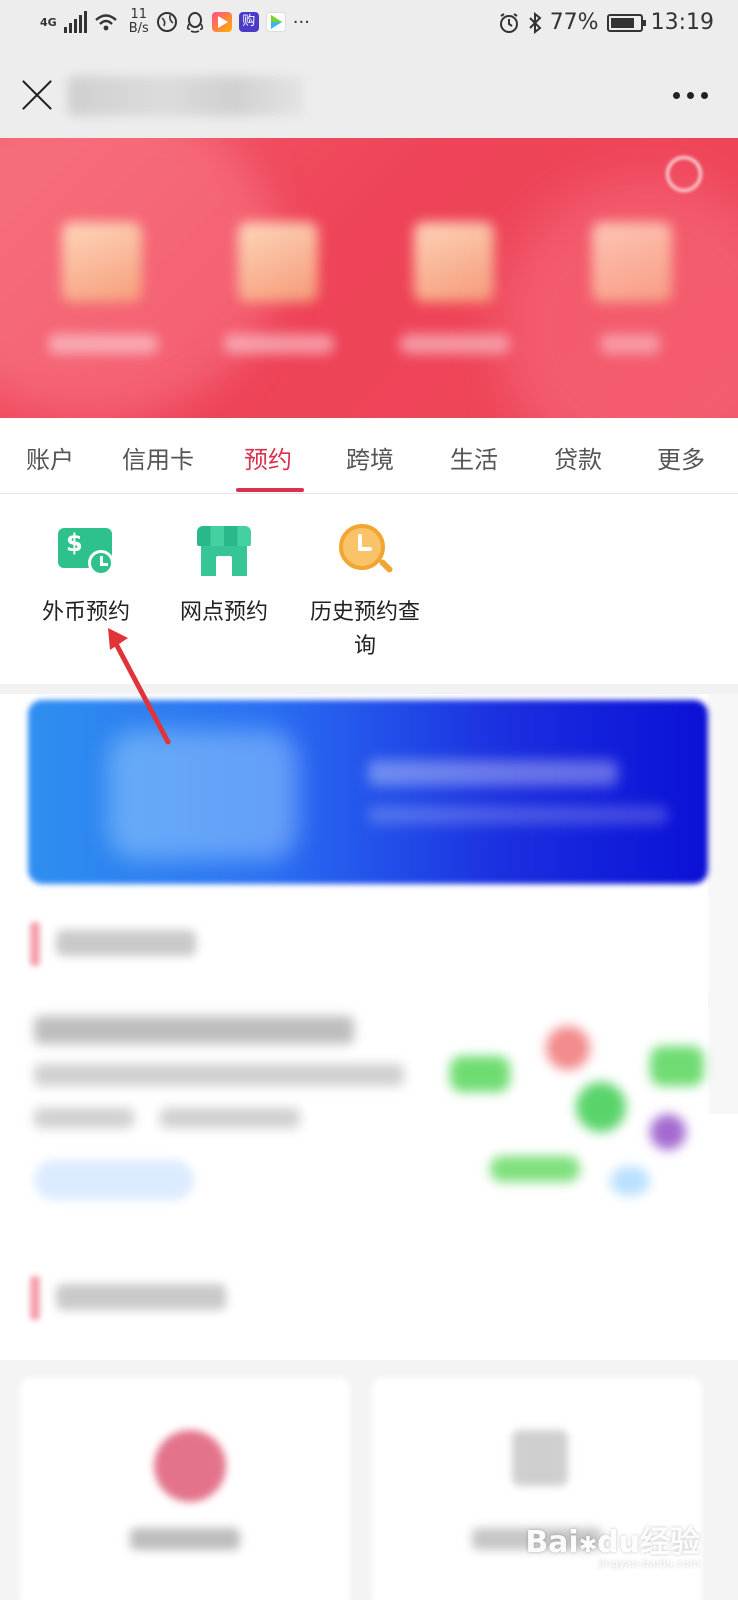  Describe the element at coordinates (270, 490) in the screenshot. I see `active-tab-indicator` at that location.